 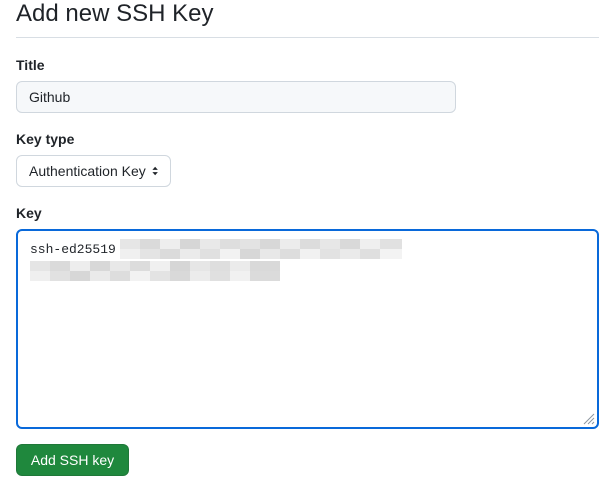 I want to click on key-prefix: ssh-ed25519, so click(x=73, y=249).